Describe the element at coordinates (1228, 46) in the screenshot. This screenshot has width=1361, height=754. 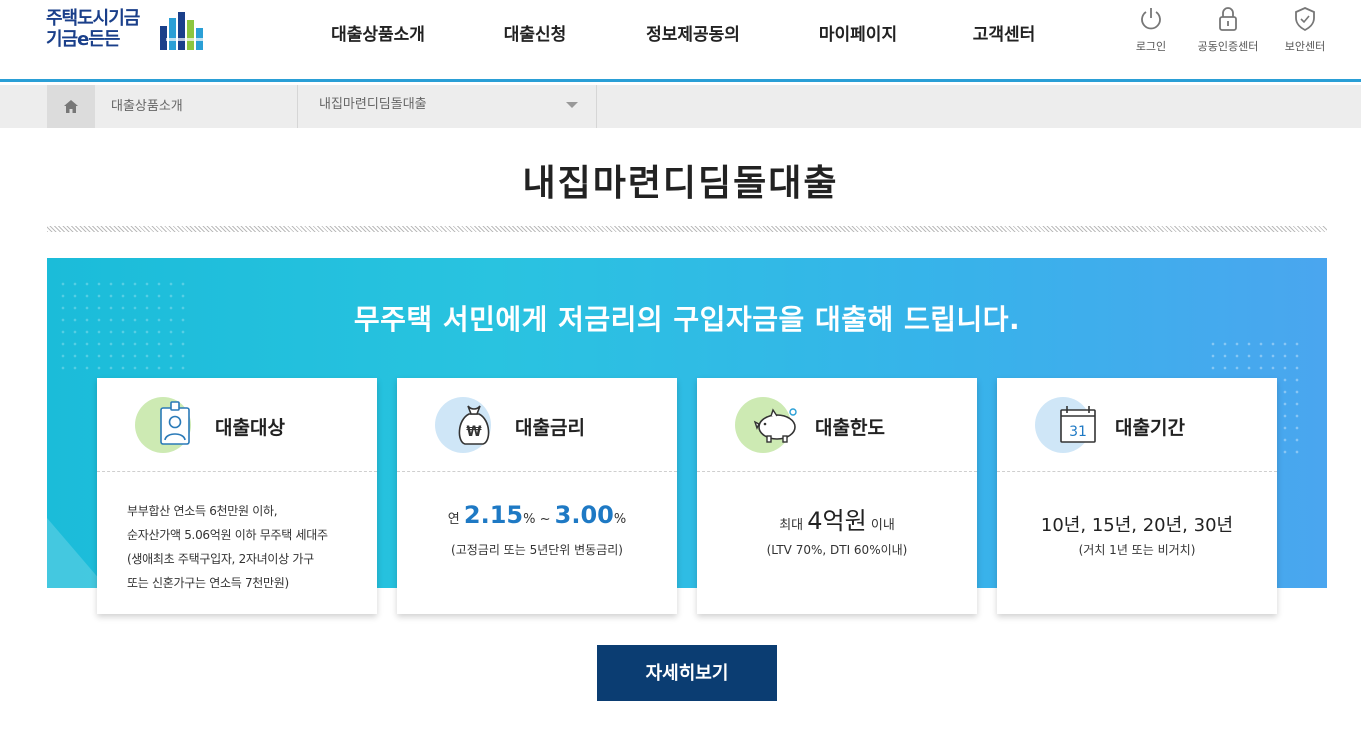
I see `cert-center-label: 공동인증센터` at that location.